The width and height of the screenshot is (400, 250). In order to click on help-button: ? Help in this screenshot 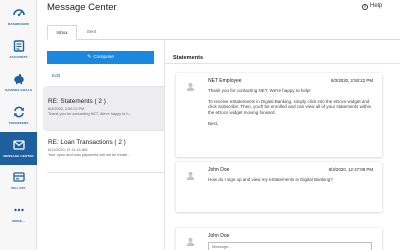, I will do `click(372, 6)`.